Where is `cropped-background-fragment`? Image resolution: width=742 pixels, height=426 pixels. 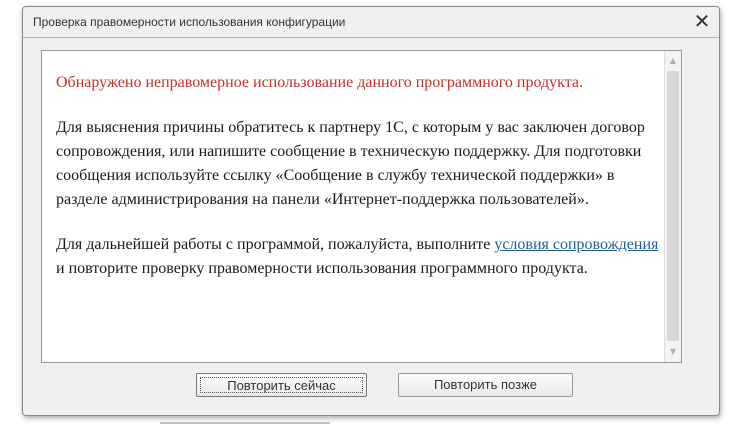
cropped-background-fragment is located at coordinates (245, 422).